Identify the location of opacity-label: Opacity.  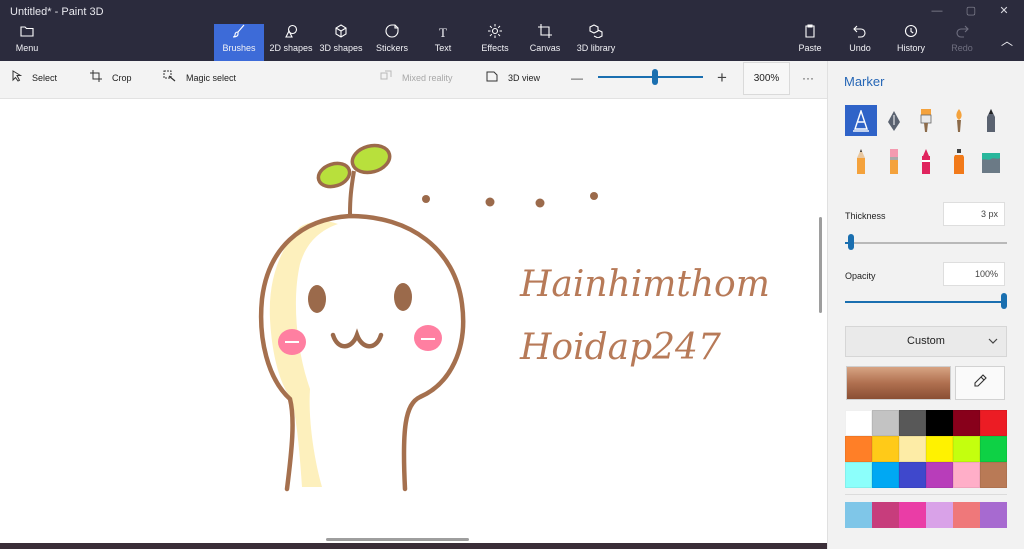
(860, 276).